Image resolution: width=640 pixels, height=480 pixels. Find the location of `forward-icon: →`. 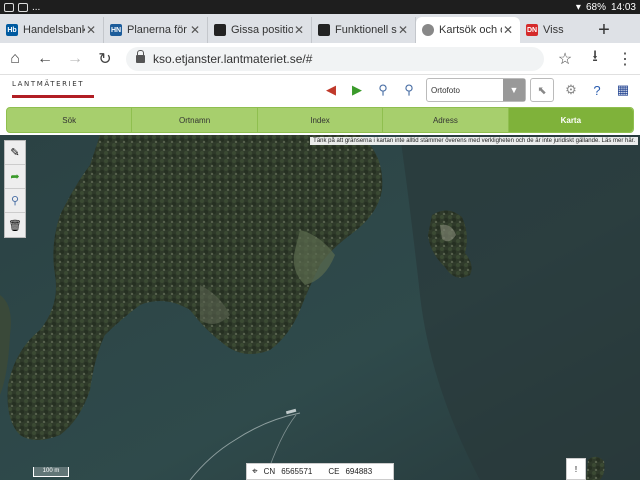

forward-icon: → is located at coordinates (75, 59).